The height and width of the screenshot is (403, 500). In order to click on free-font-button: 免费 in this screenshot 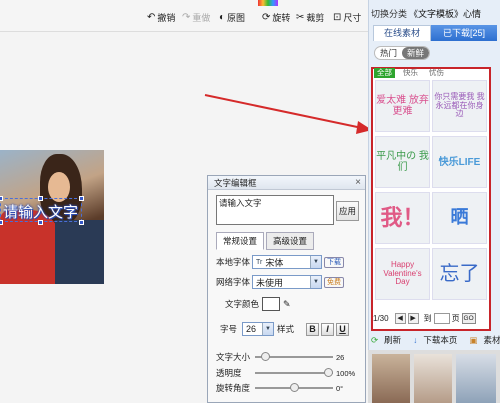, I will do `click(334, 282)`.